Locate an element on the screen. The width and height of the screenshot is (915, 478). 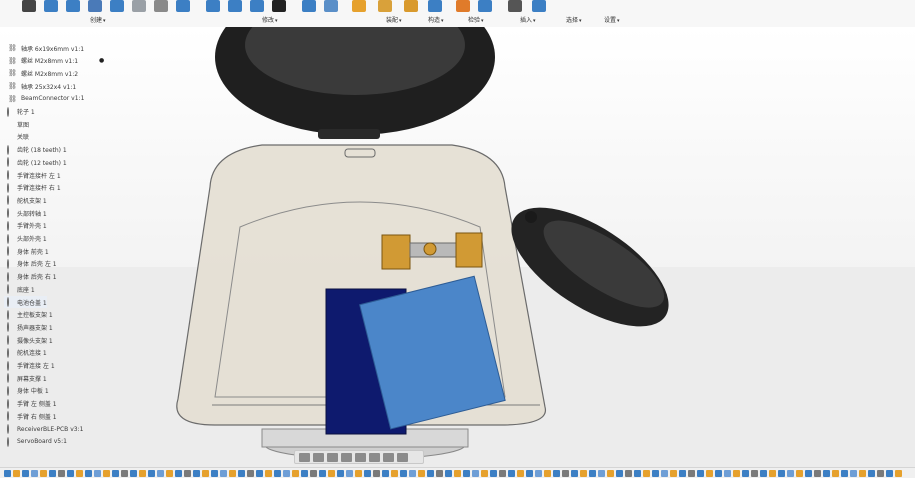
zoom-icon is located at coordinates (346, 457).